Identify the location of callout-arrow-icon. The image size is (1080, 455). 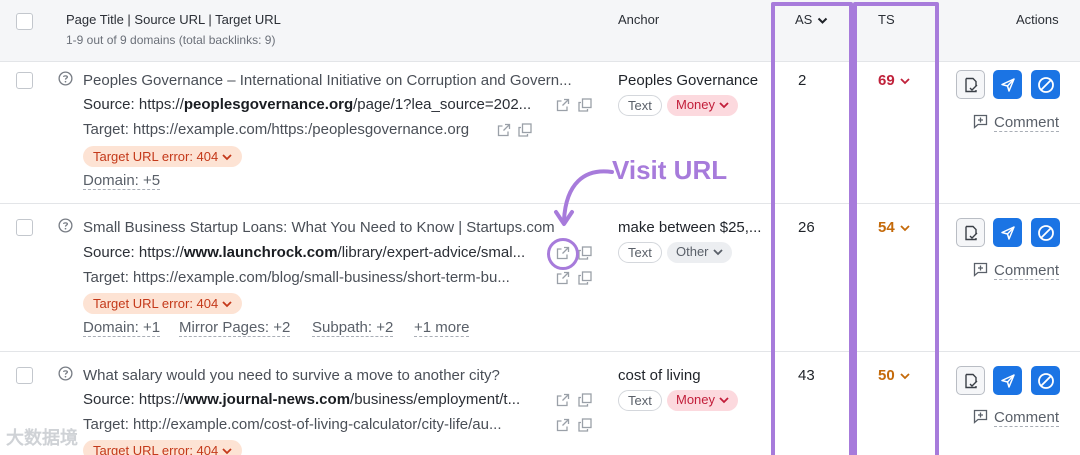
(584, 197).